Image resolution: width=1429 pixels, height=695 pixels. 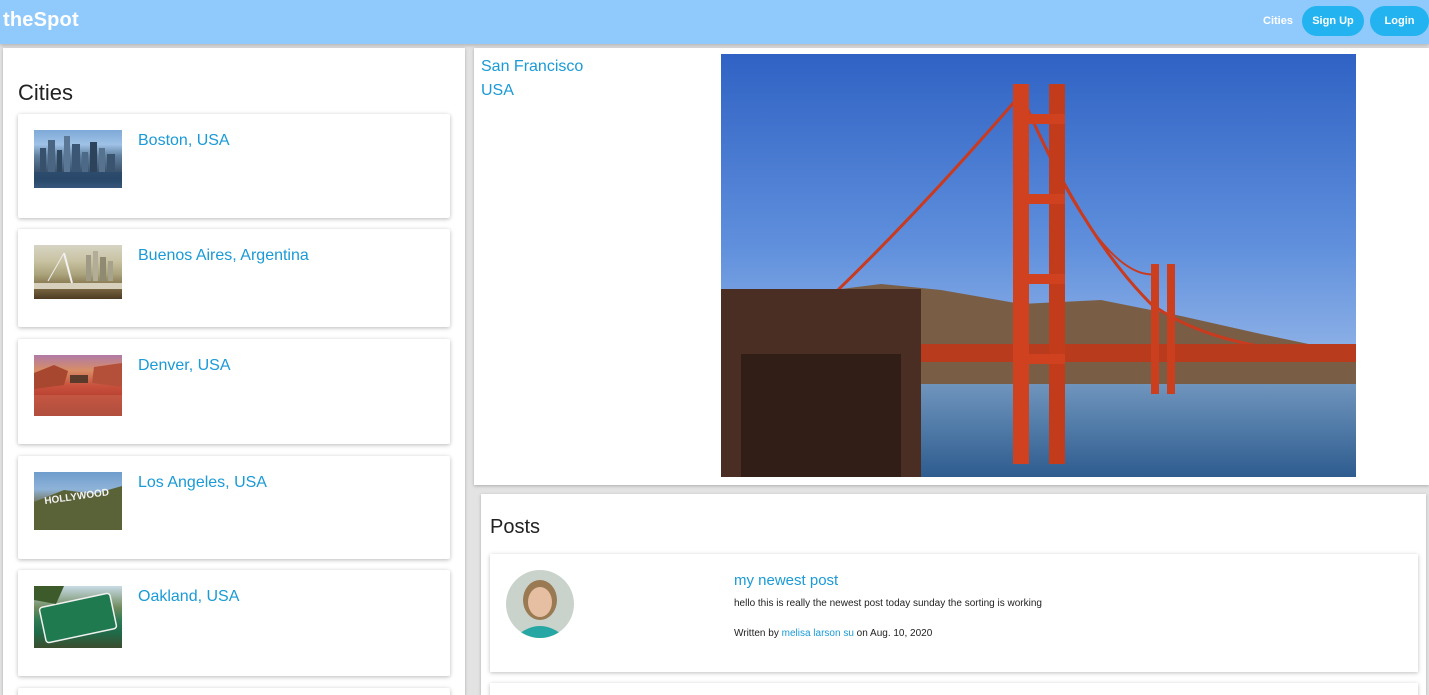 What do you see at coordinates (497, 90) in the screenshot?
I see `selected-city-country: USA` at bounding box center [497, 90].